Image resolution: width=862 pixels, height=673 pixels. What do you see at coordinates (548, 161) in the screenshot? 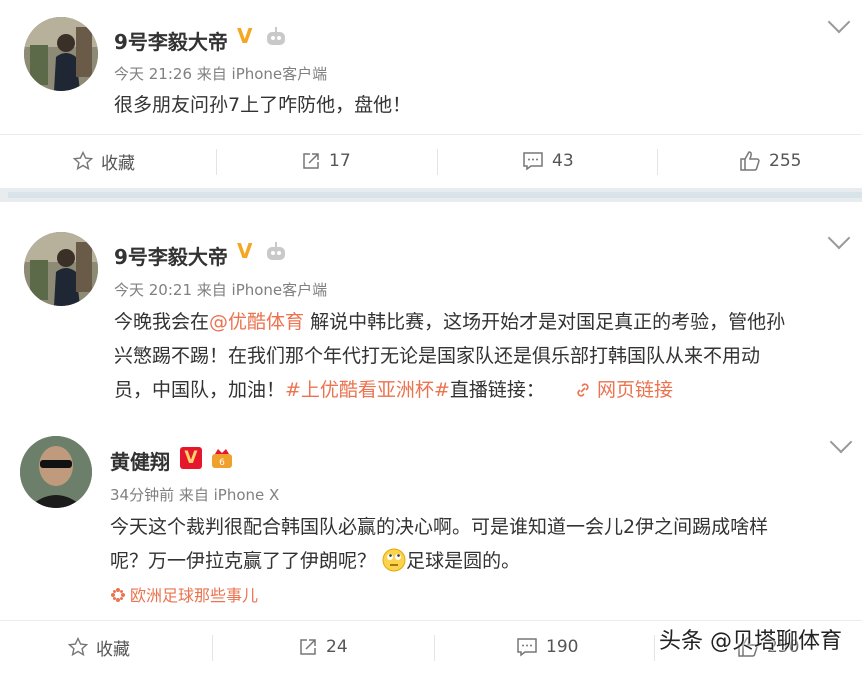
I see `comment-button: 43` at bounding box center [548, 161].